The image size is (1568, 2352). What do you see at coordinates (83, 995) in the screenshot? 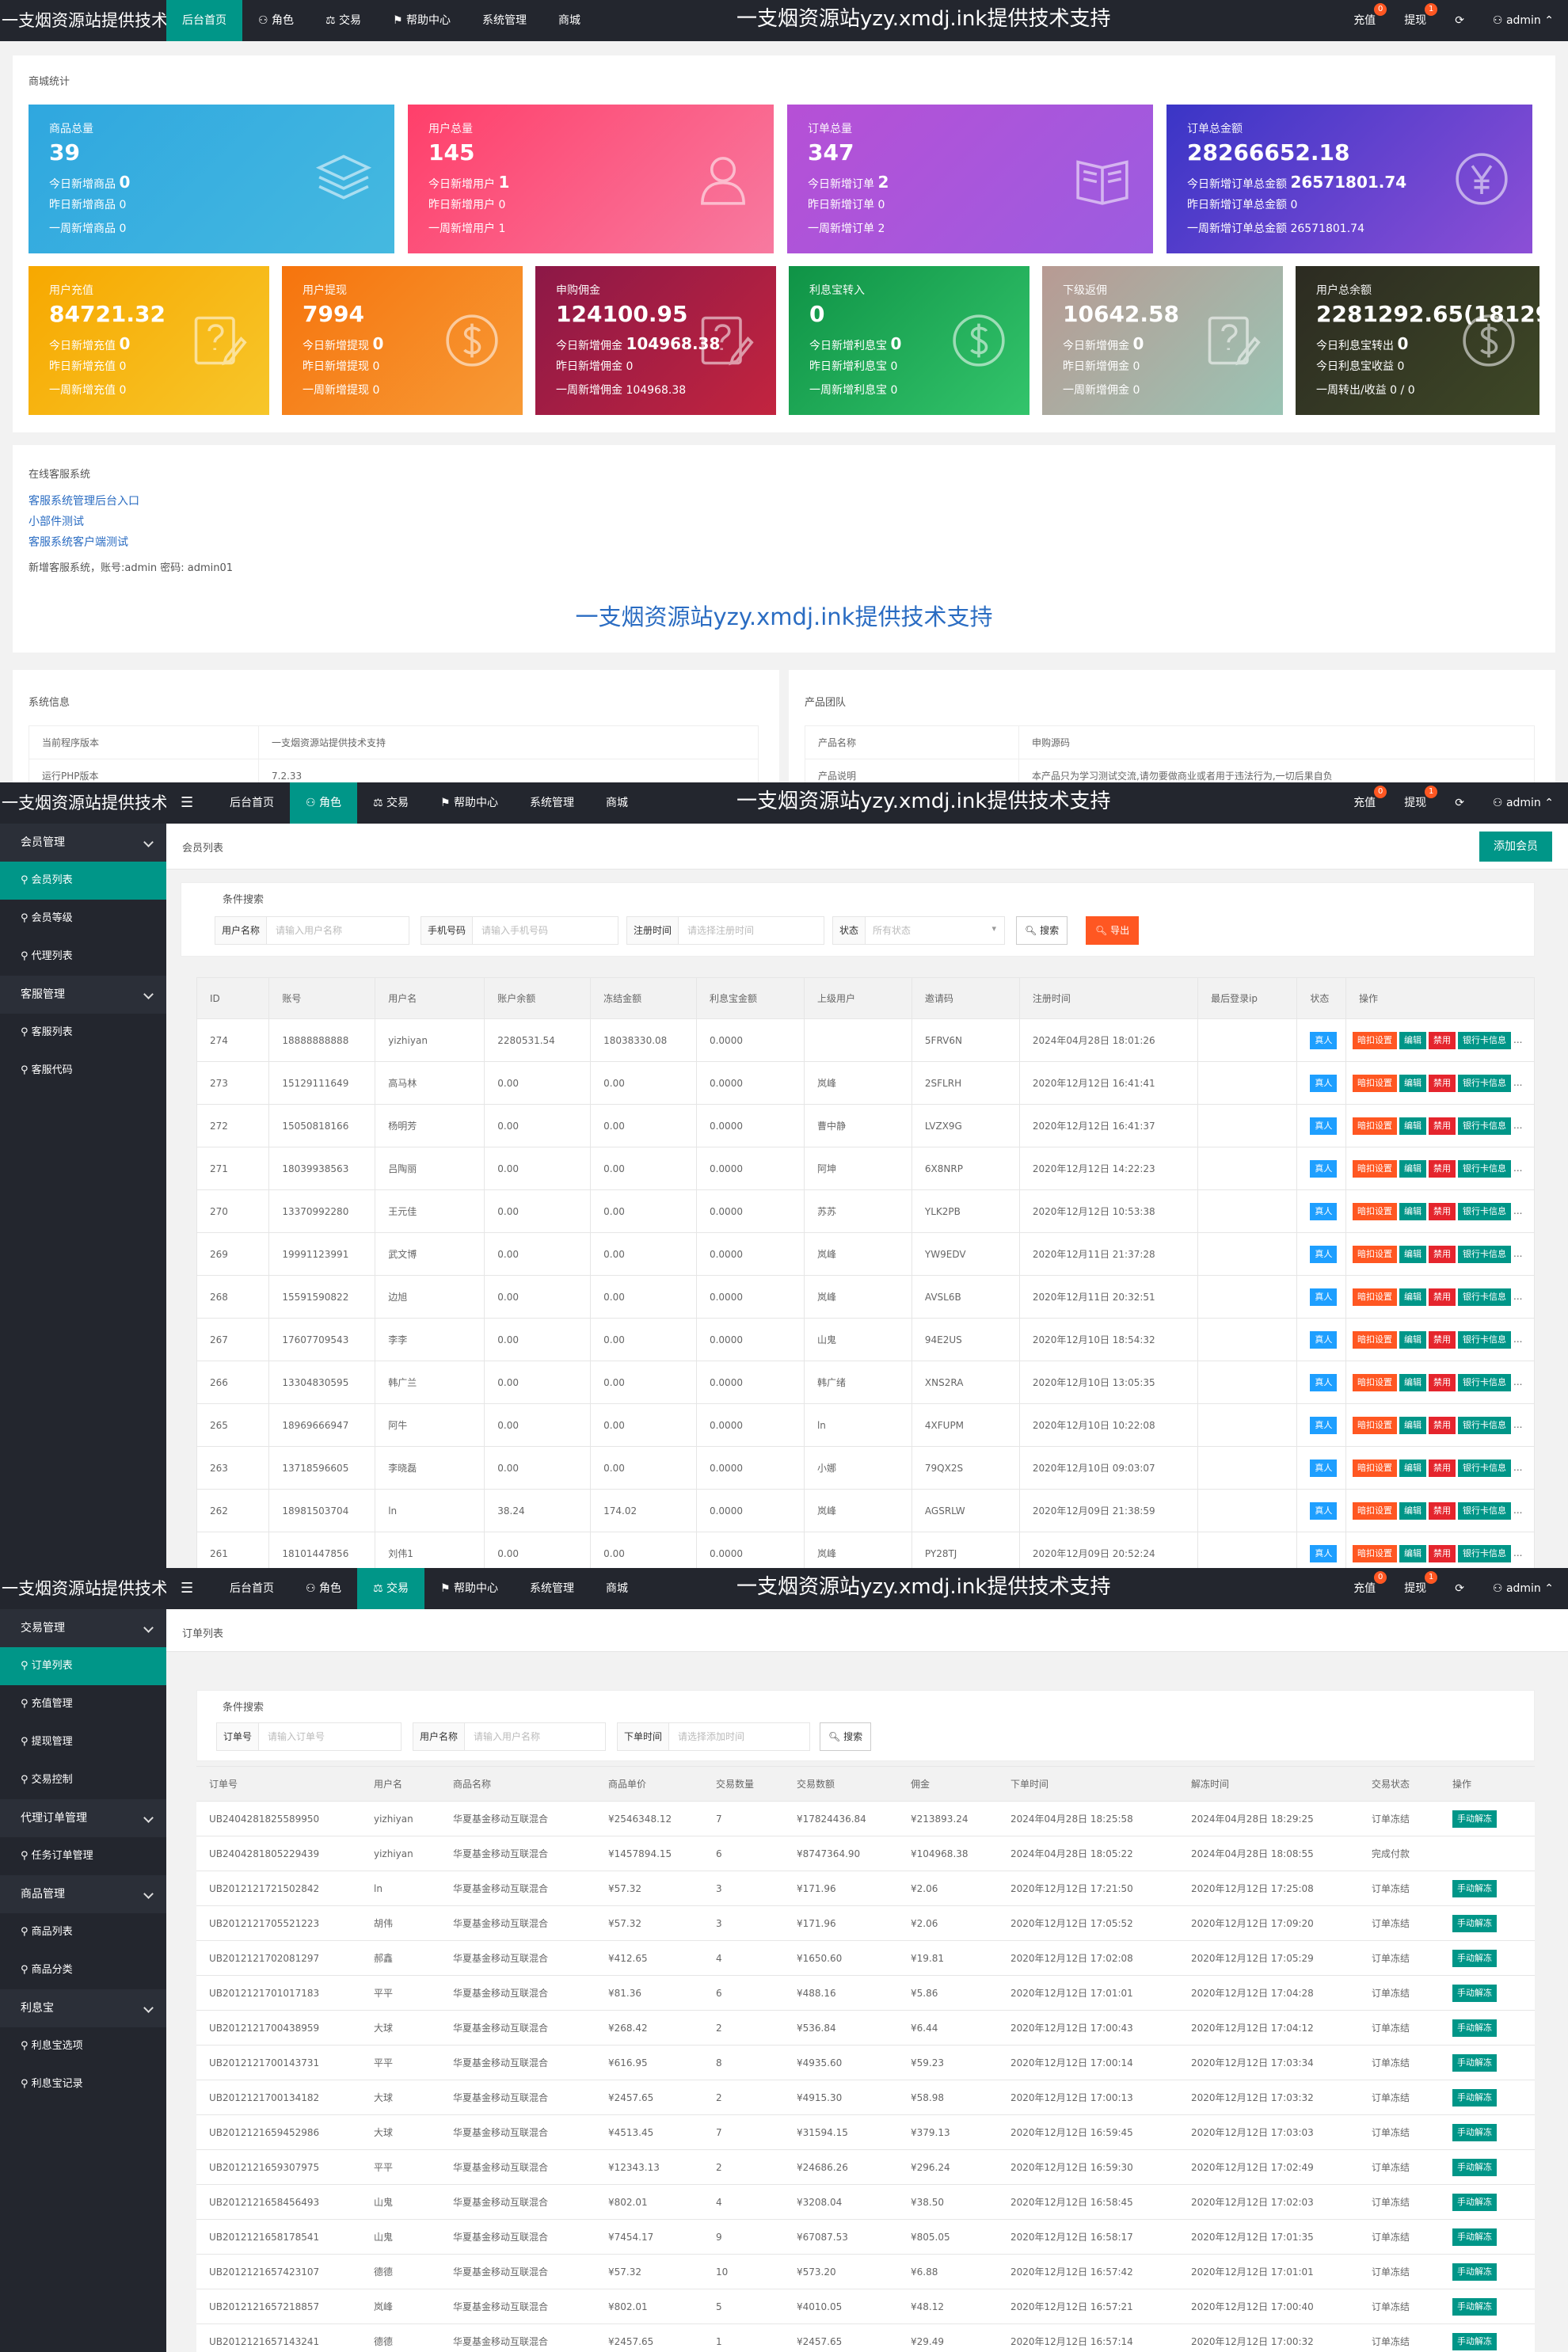
I see `sidebar-group: 客服管理` at bounding box center [83, 995].